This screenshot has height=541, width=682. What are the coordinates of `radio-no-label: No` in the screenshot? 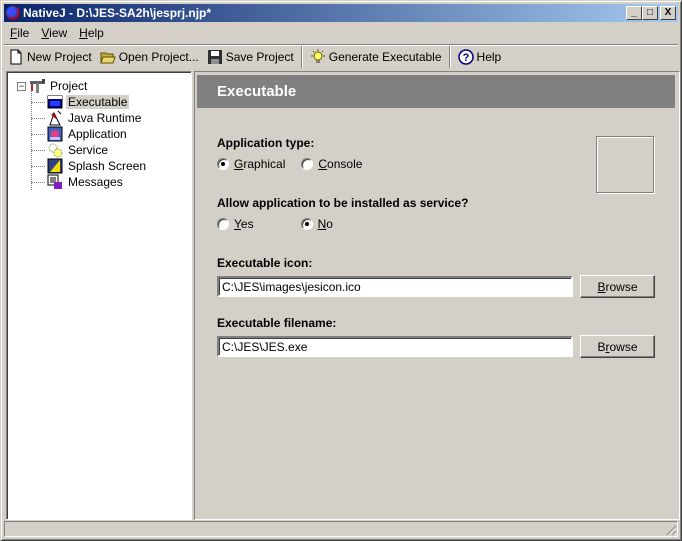 It's located at (325, 224).